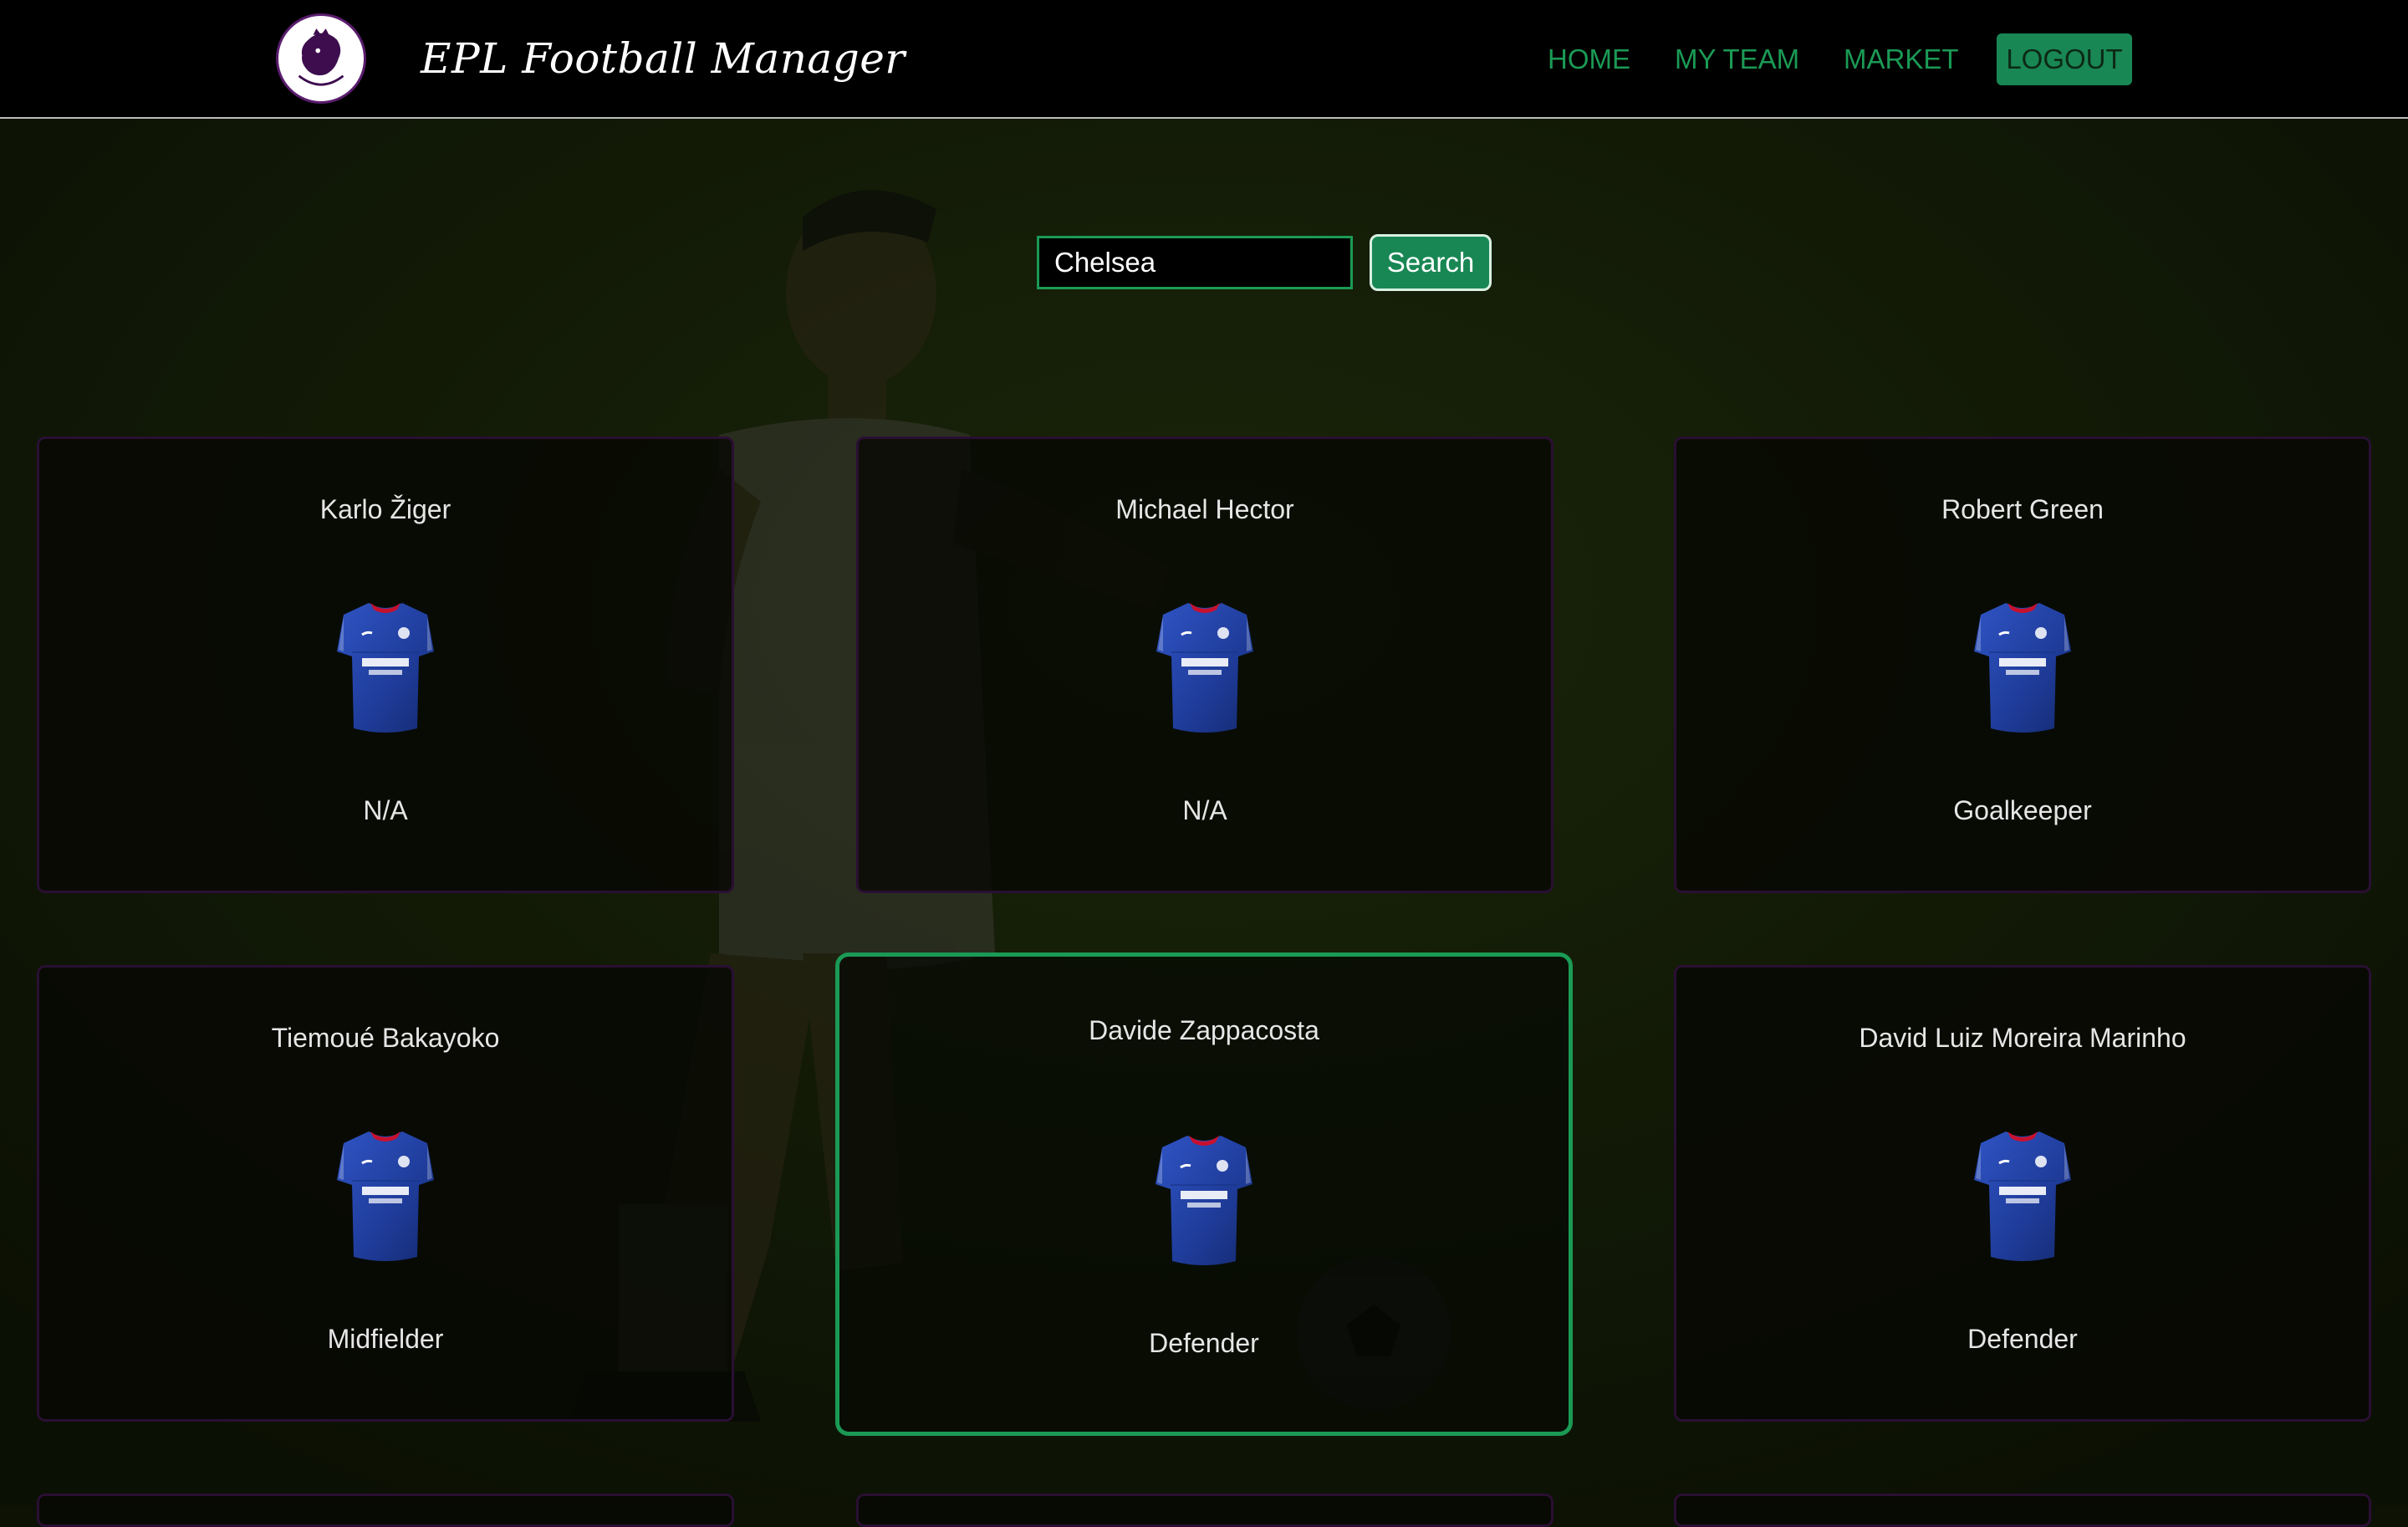 The width and height of the screenshot is (2408, 1527). What do you see at coordinates (663, 58) in the screenshot?
I see `app-title: EPL Football Manager` at bounding box center [663, 58].